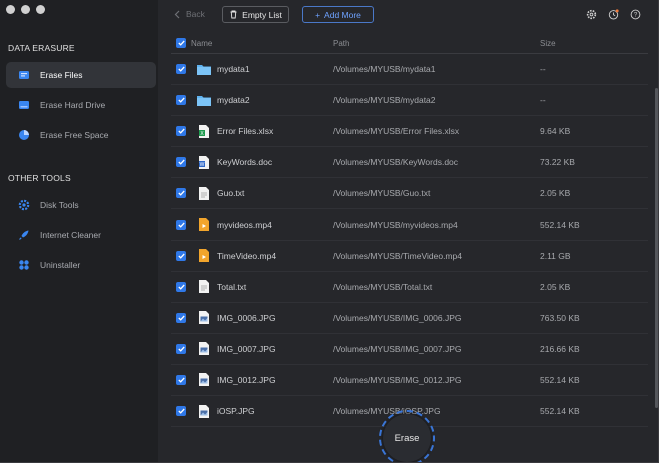 Image resolution: width=660 pixels, height=473 pixels. What do you see at coordinates (409, 101) in the screenshot?
I see `table-row: mydata2/Volumes/MYUSB/mydata2 --` at bounding box center [409, 101].